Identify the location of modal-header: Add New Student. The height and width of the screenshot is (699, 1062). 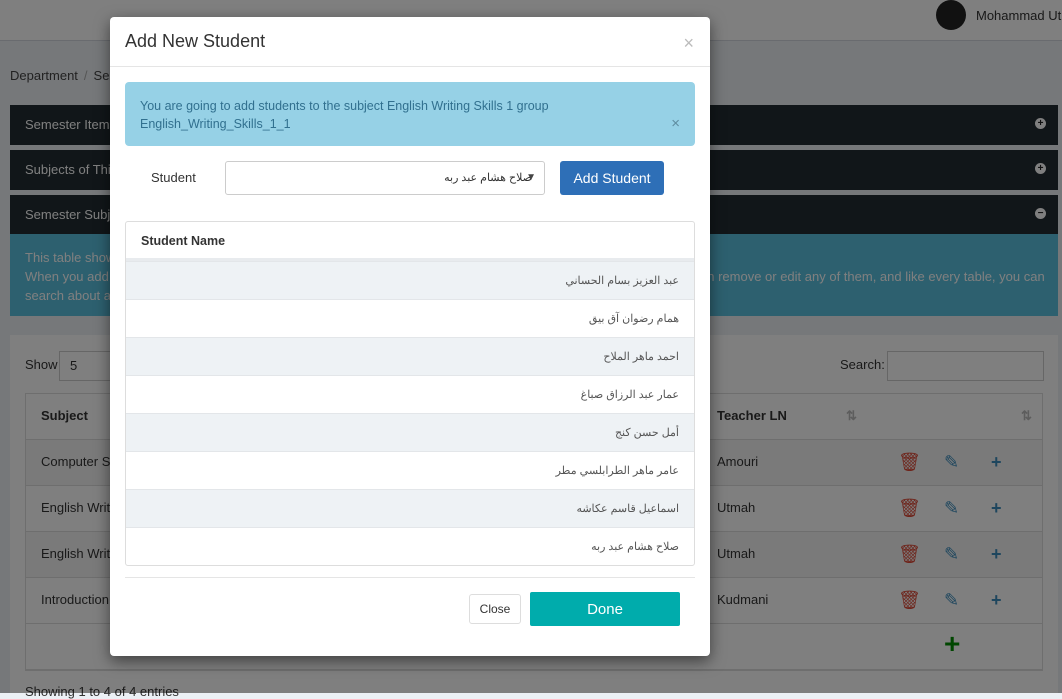
(410, 42).